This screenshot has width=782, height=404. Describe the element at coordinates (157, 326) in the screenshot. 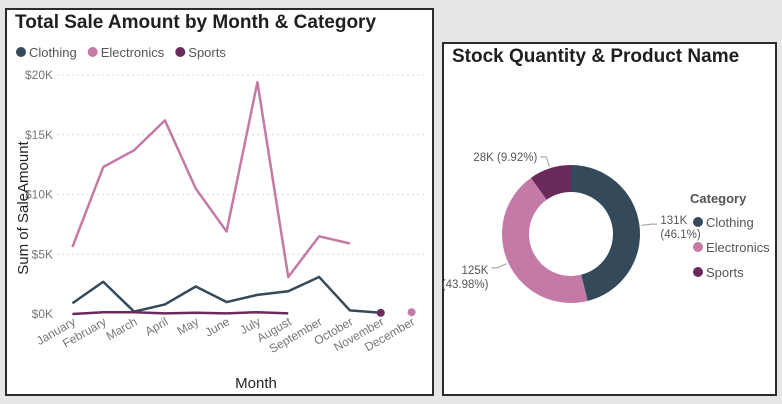

I see `x-tick-label: April` at that location.